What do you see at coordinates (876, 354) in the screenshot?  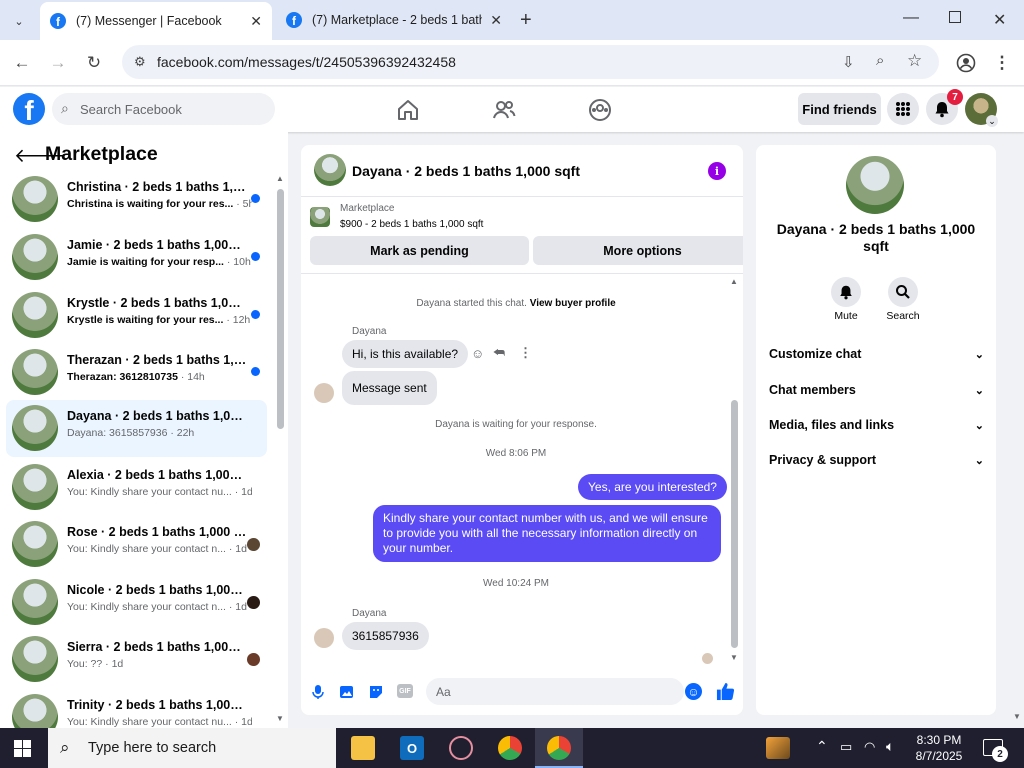 I see `customize-chat-section: Customize chat ⌄` at bounding box center [876, 354].